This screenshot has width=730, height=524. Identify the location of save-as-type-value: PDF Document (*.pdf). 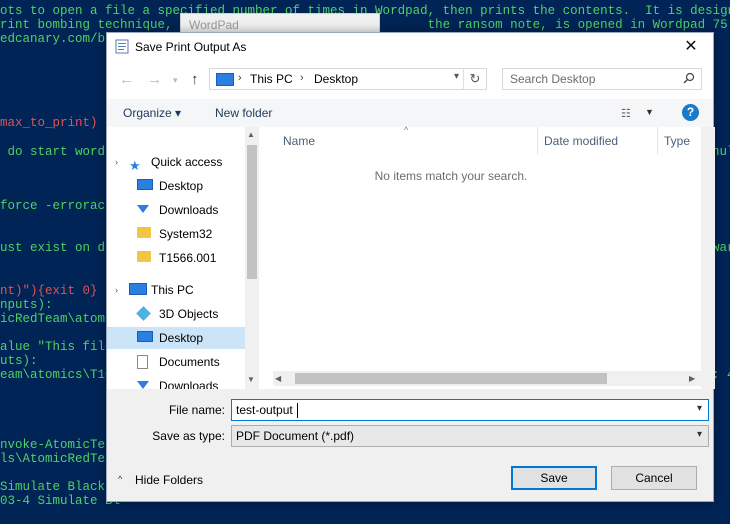
(295, 436).